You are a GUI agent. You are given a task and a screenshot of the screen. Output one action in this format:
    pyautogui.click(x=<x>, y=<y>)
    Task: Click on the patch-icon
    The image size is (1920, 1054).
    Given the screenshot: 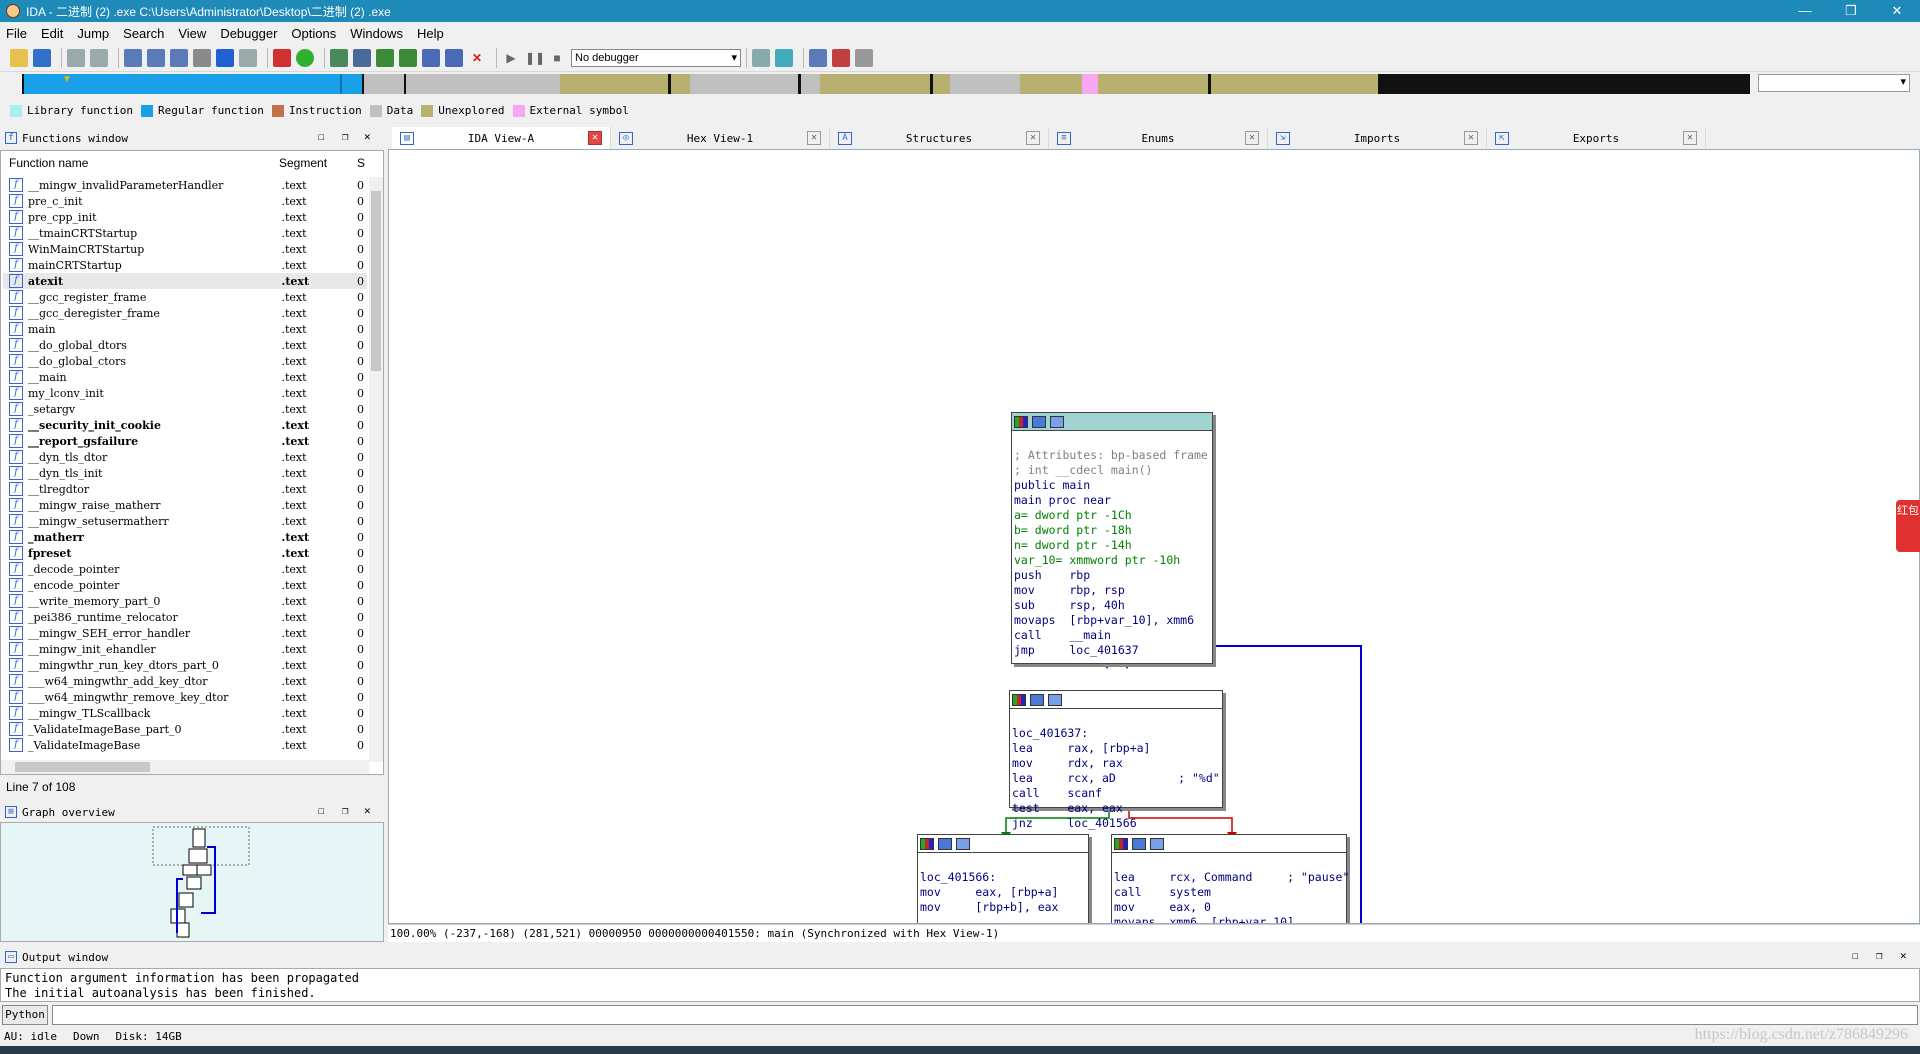 What is the action you would take?
    pyautogui.click(x=431, y=57)
    